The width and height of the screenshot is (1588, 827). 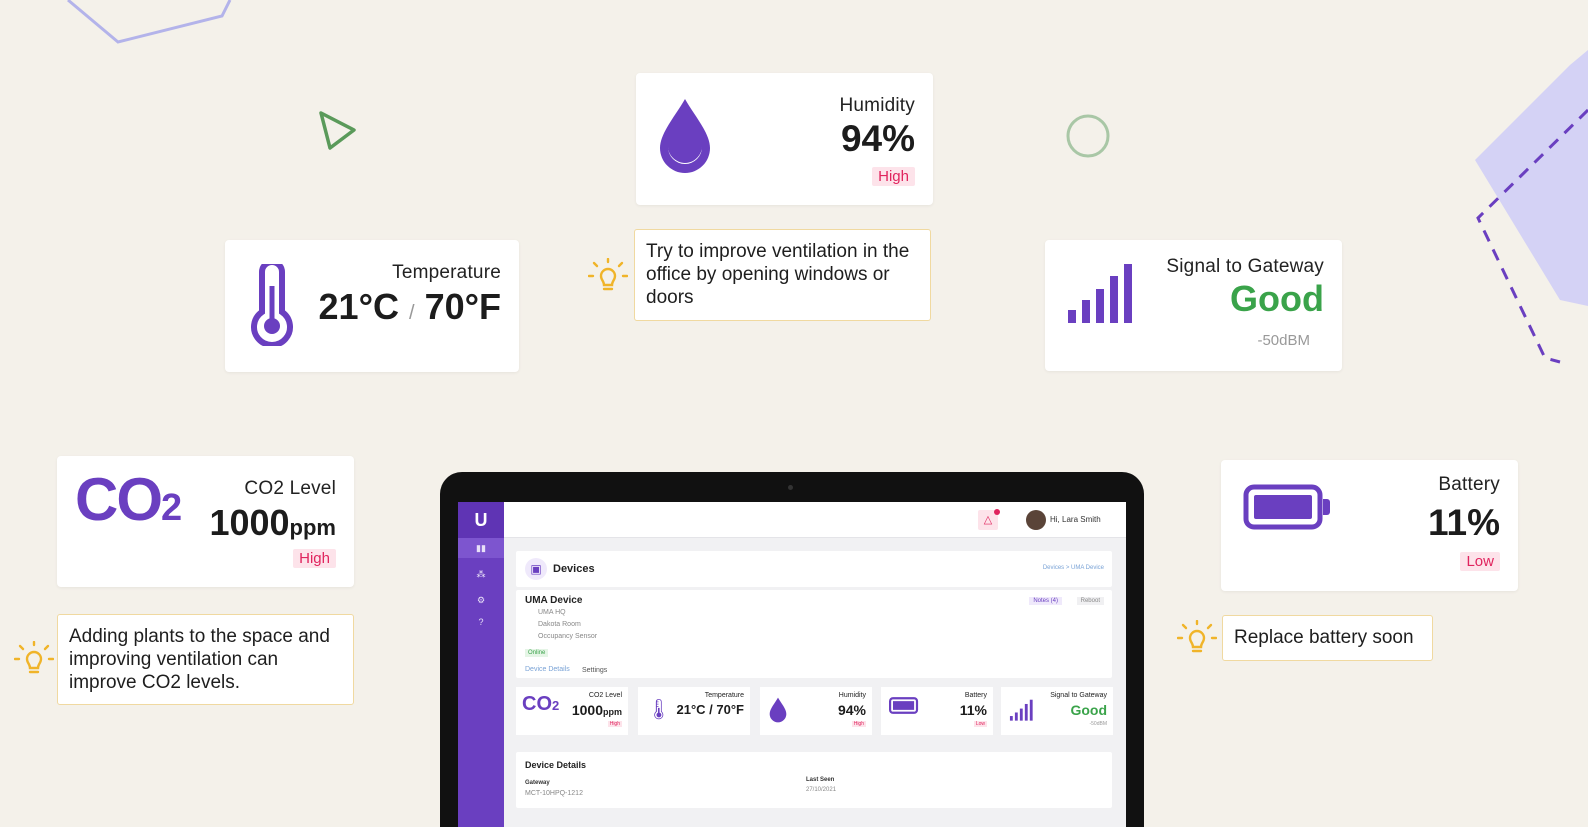 I want to click on mini-temp-value: 21°C / 70°F, so click(x=710, y=709).